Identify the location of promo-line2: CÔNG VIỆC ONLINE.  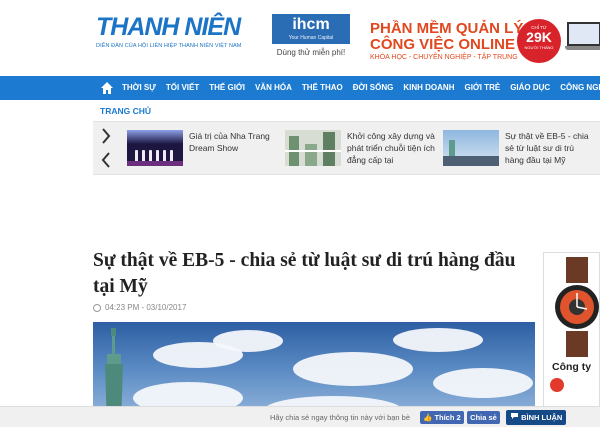
(443, 44).